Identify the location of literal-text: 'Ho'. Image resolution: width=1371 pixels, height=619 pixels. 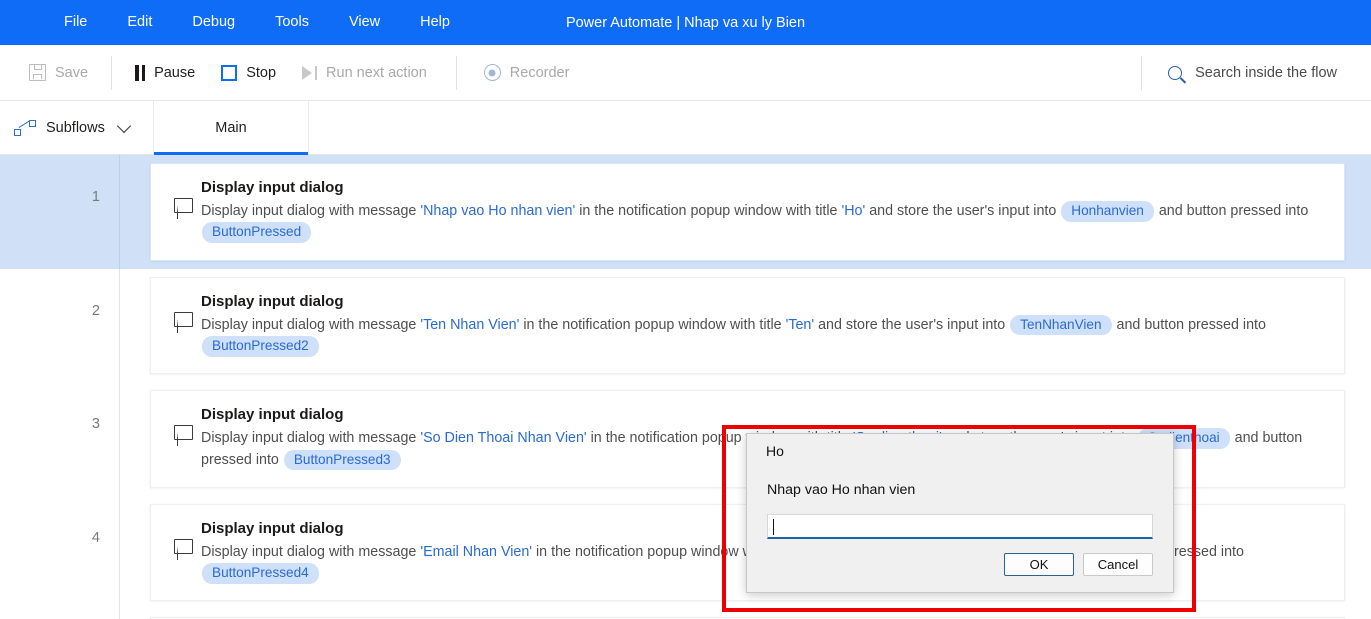
(853, 211).